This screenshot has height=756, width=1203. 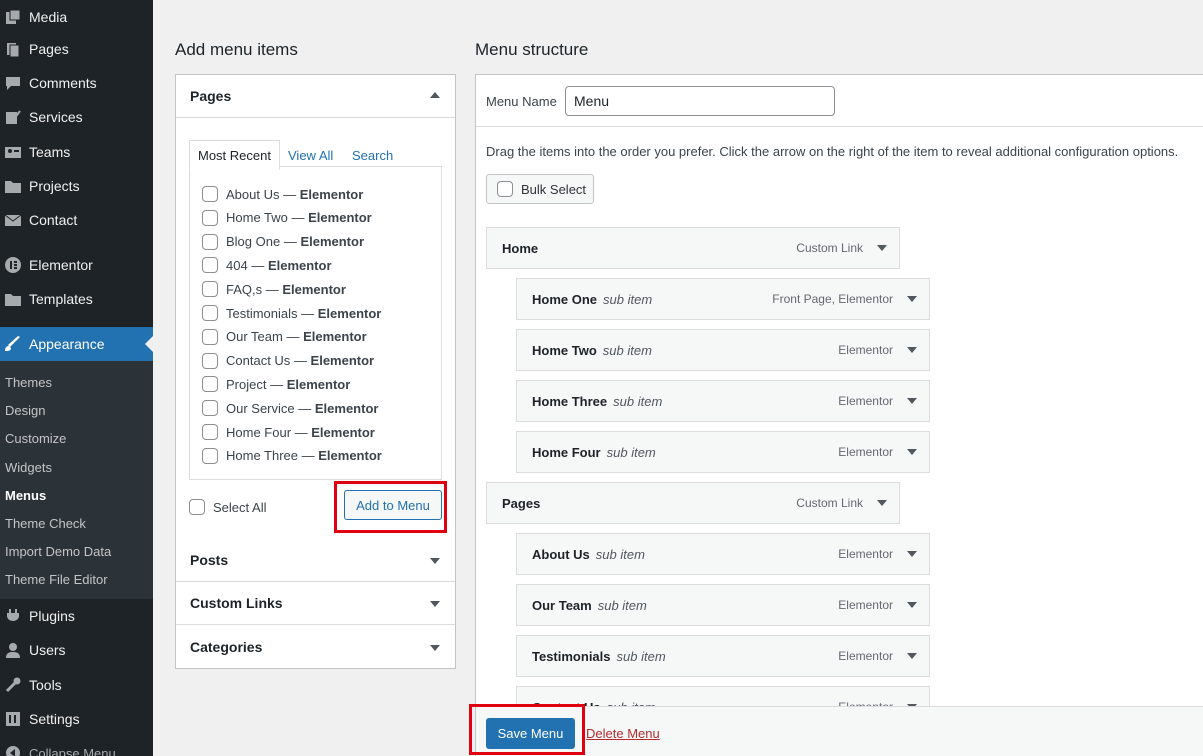 What do you see at coordinates (865, 401) in the screenshot?
I see `menu-item-type: Elementor` at bounding box center [865, 401].